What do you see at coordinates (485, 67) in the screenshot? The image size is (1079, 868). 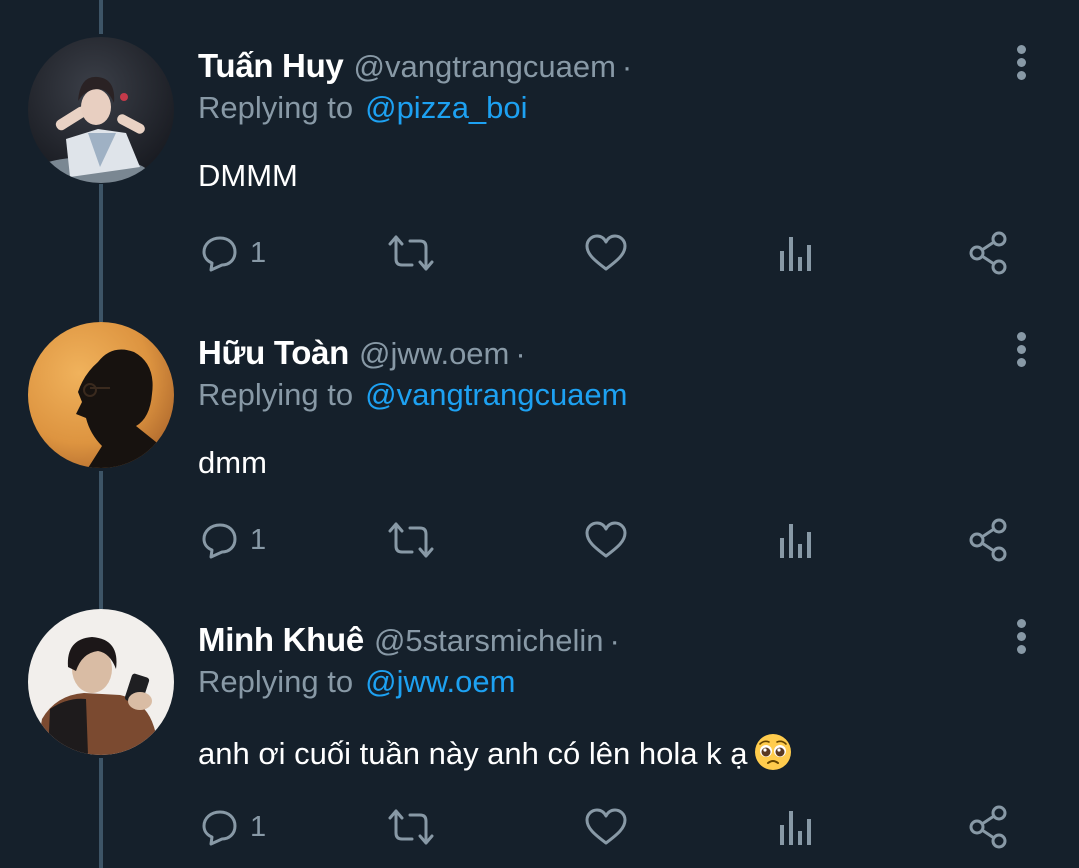 I see `user-handle: @vangtrangcuaem` at bounding box center [485, 67].